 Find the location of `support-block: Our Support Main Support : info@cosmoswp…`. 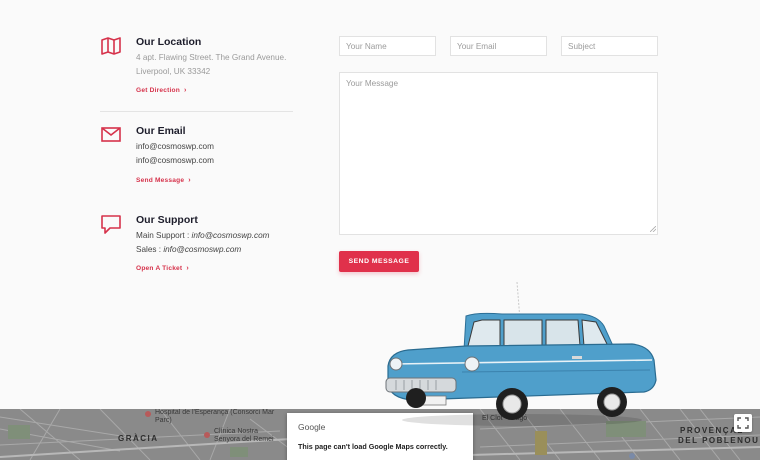

support-block: Our Support Main Support : info@cosmoswp… is located at coordinates (197, 245).